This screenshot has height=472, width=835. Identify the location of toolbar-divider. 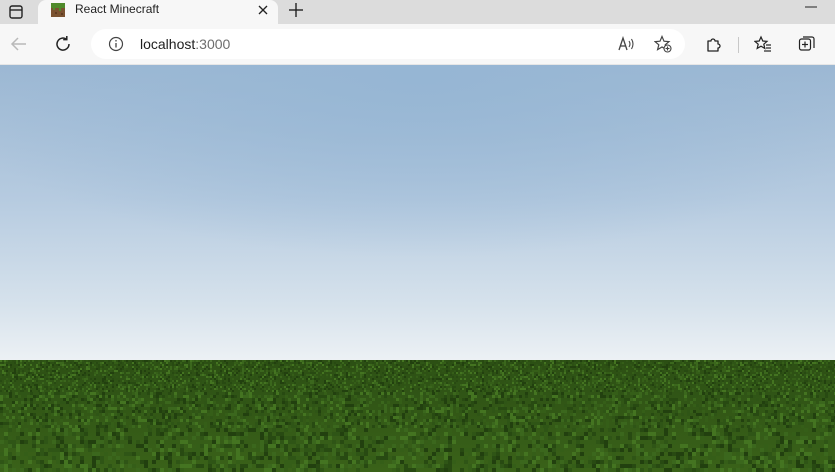
(738, 45).